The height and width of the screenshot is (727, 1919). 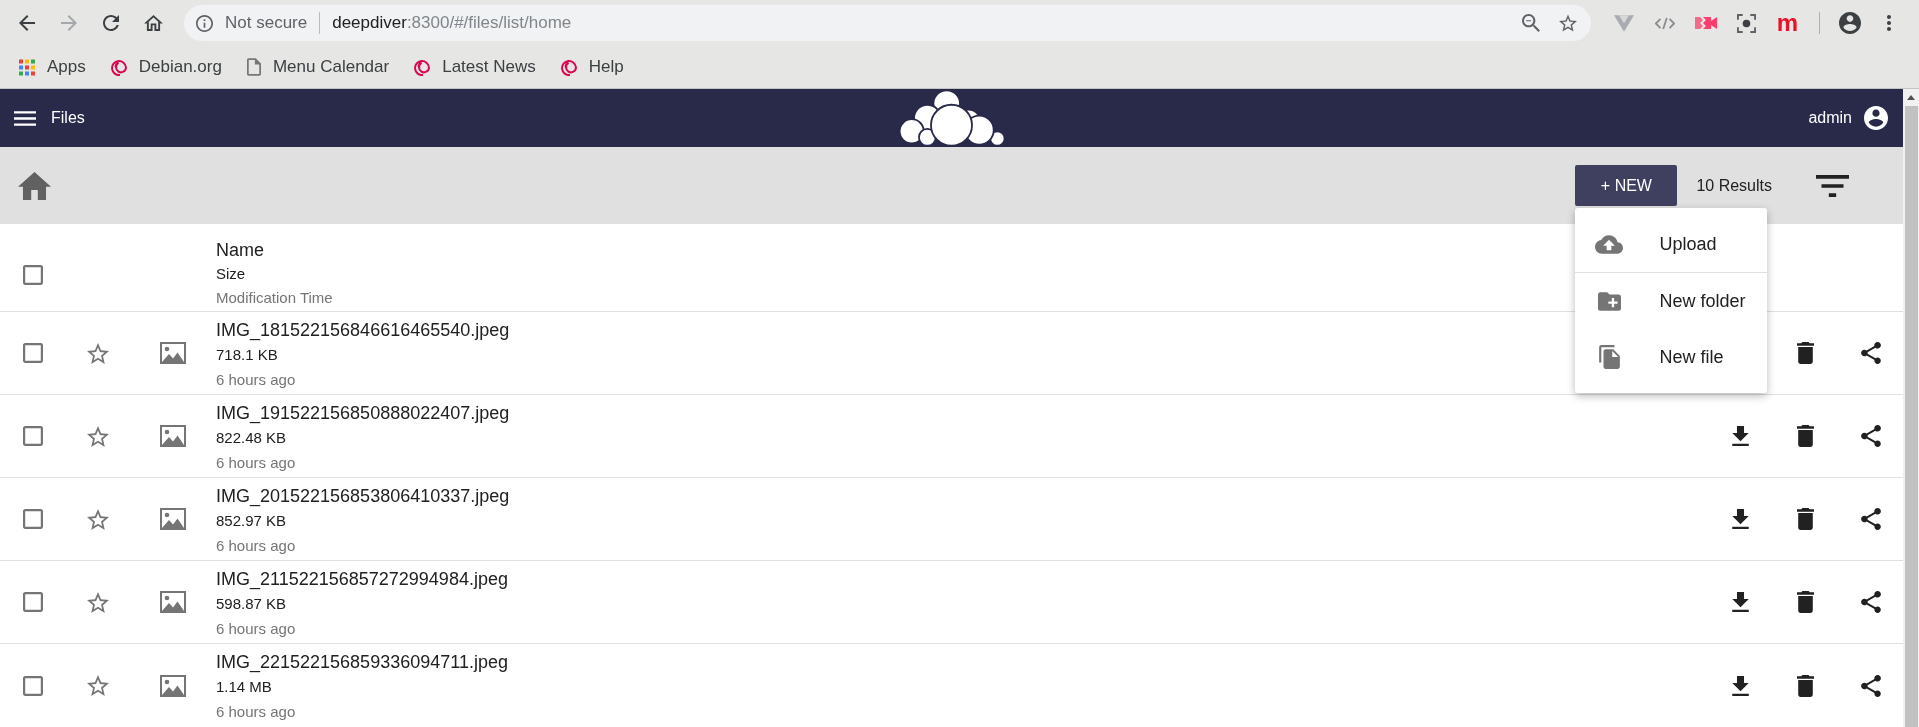 I want to click on select-all-checkbox, so click(x=33, y=275).